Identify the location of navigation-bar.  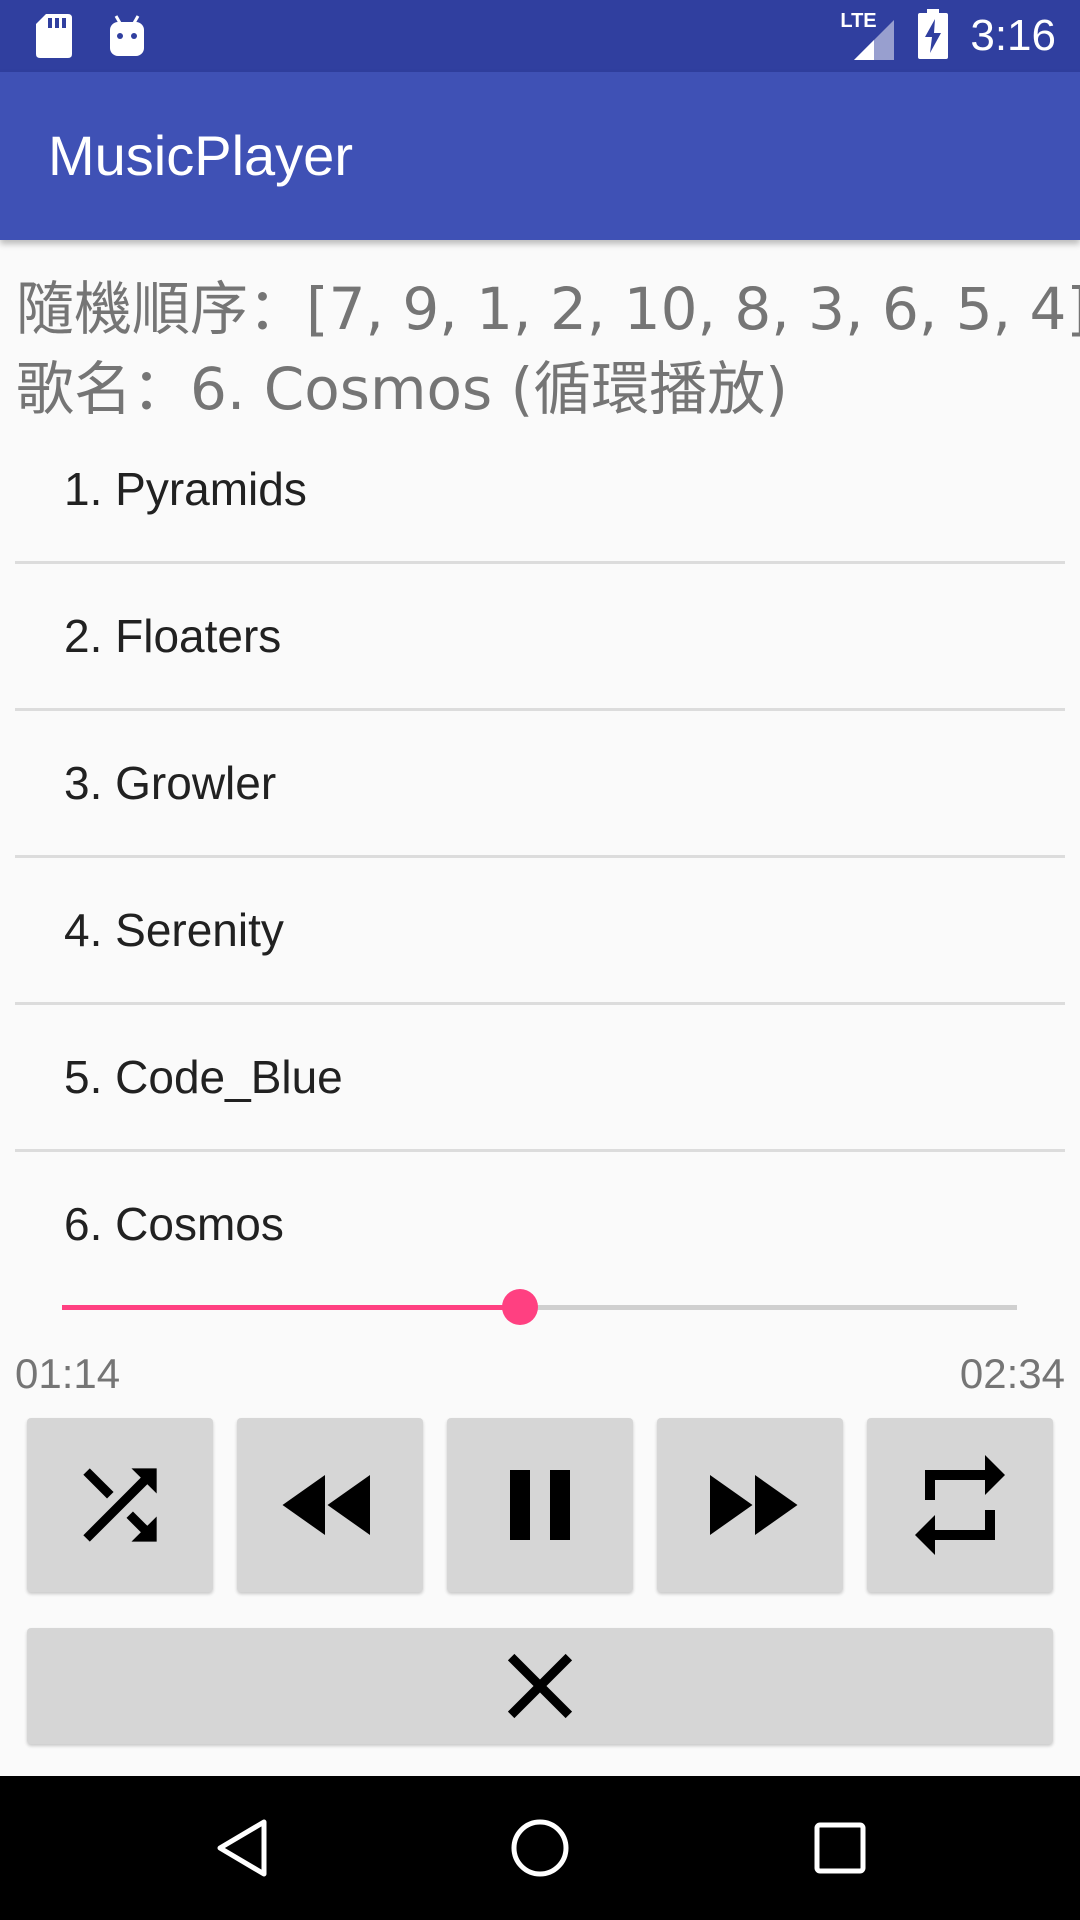
(540, 1848).